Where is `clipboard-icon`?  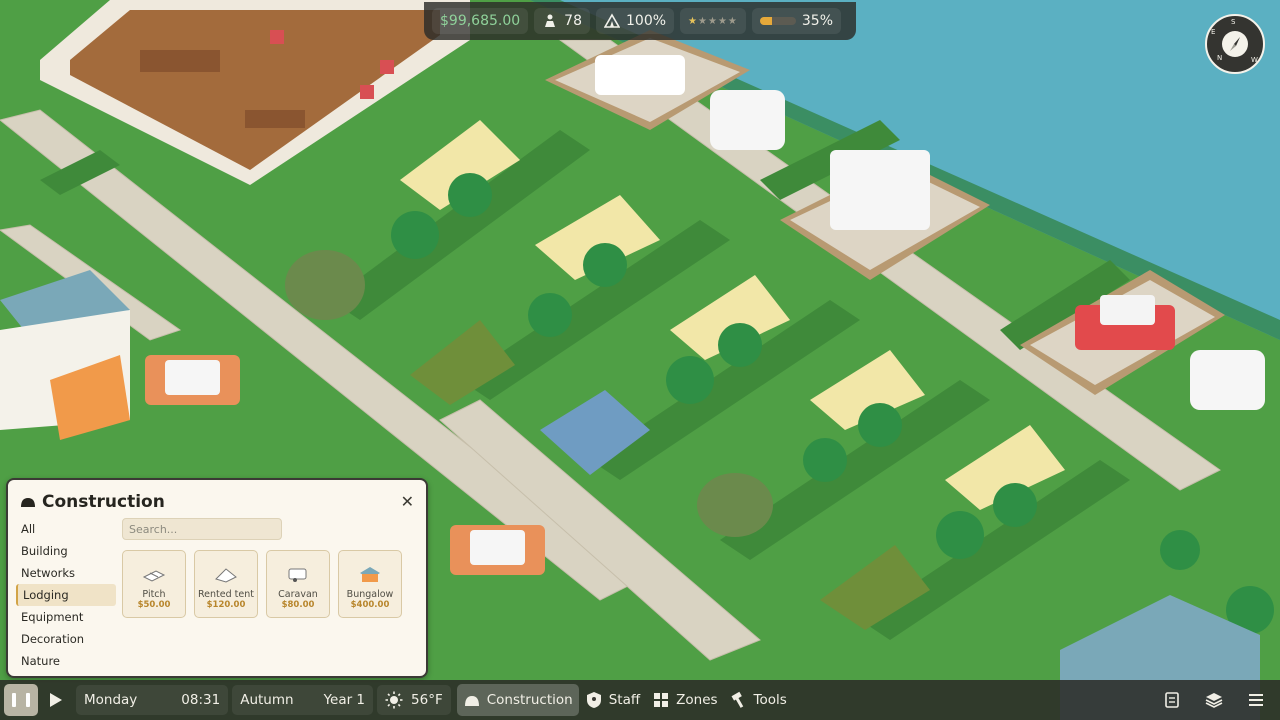 clipboard-icon is located at coordinates (1172, 700).